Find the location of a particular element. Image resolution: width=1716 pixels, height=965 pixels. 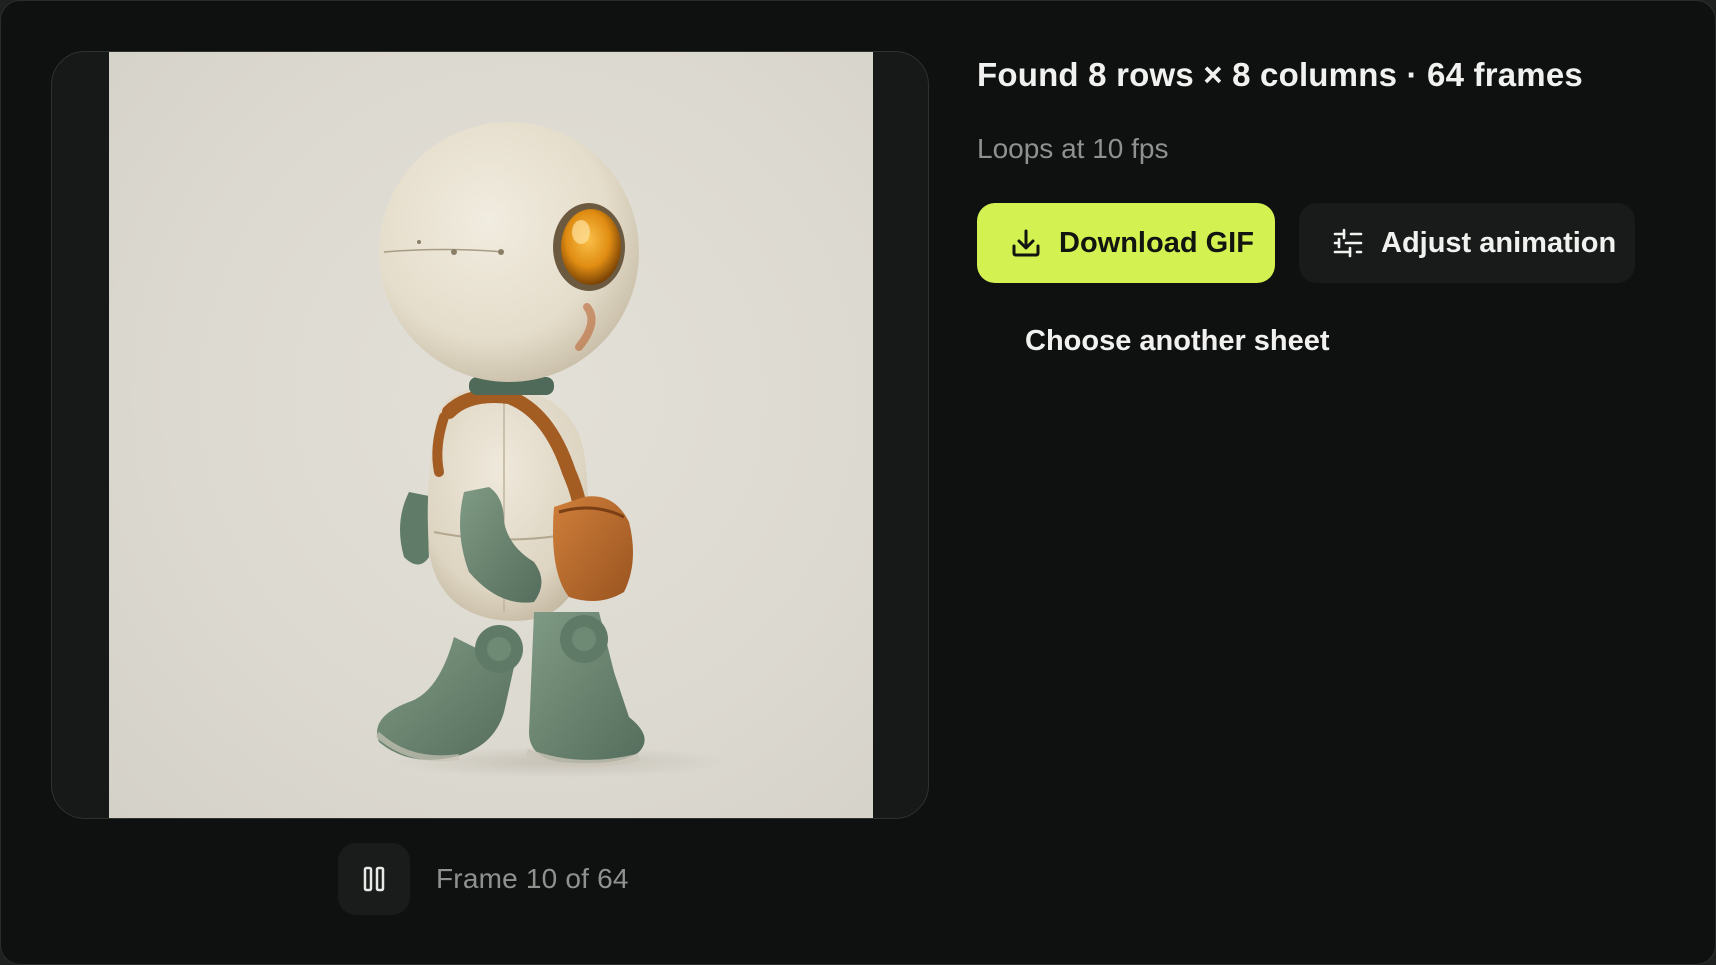

pause-button is located at coordinates (374, 879).